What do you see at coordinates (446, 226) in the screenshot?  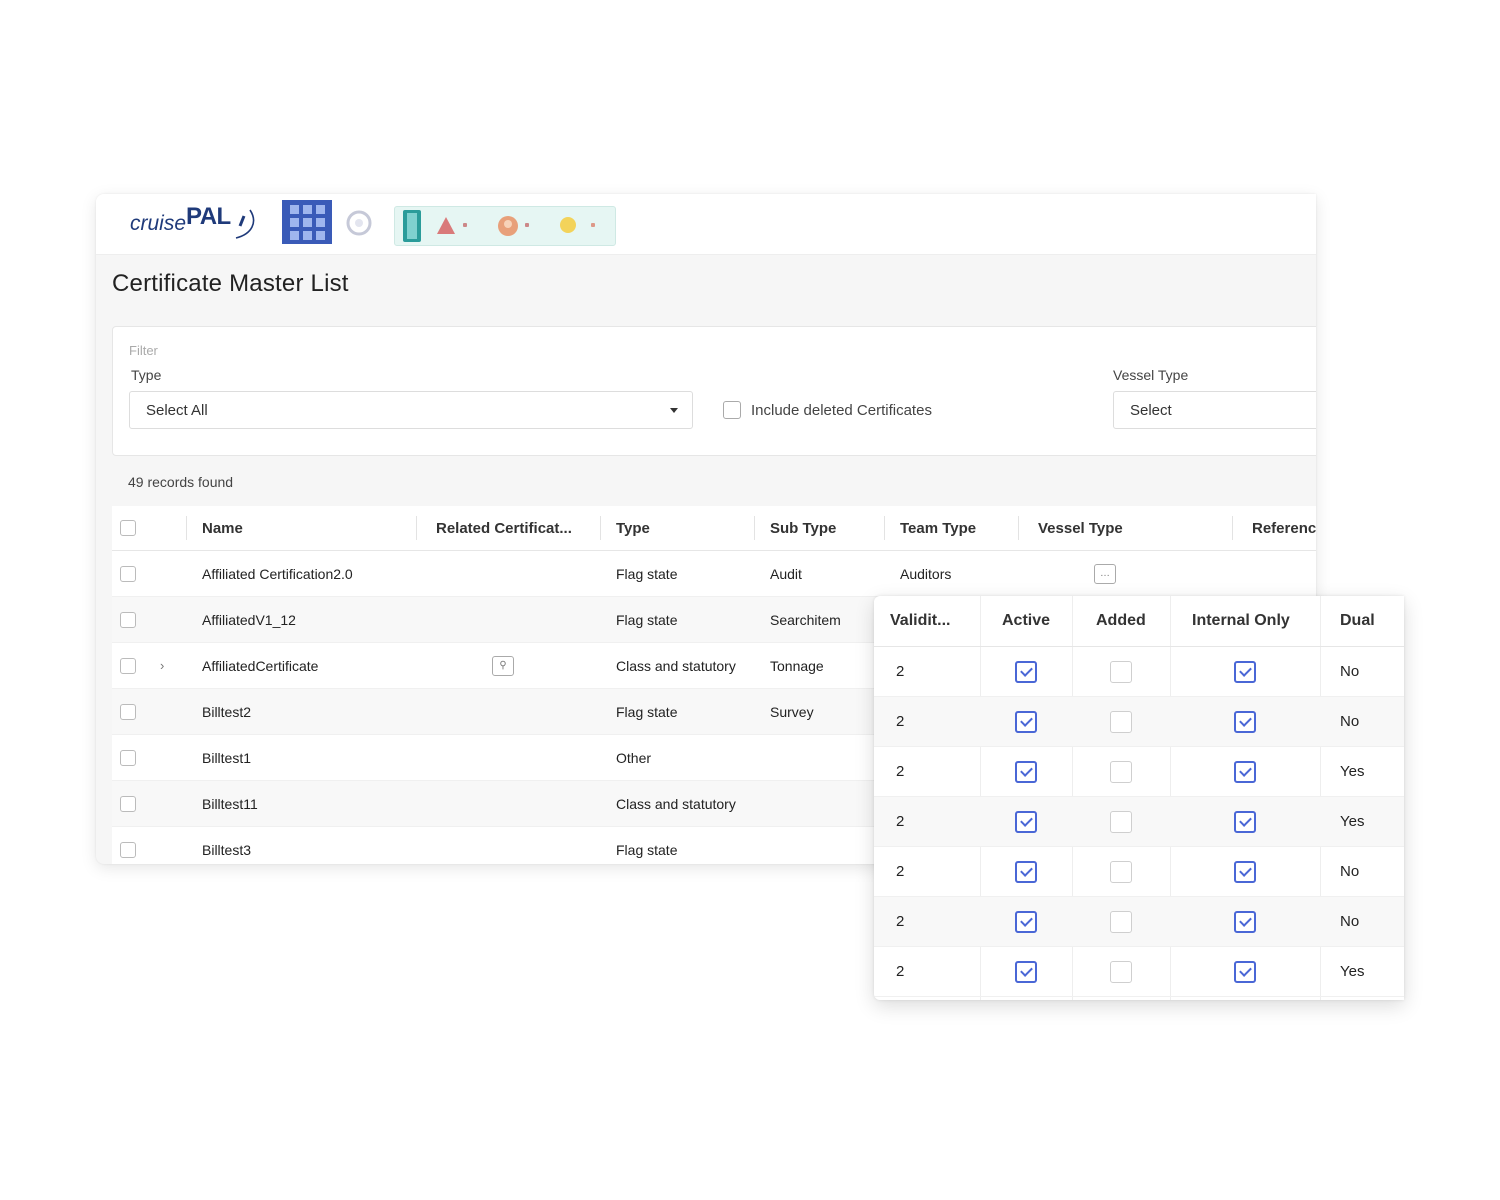 I see `alert-icon` at bounding box center [446, 226].